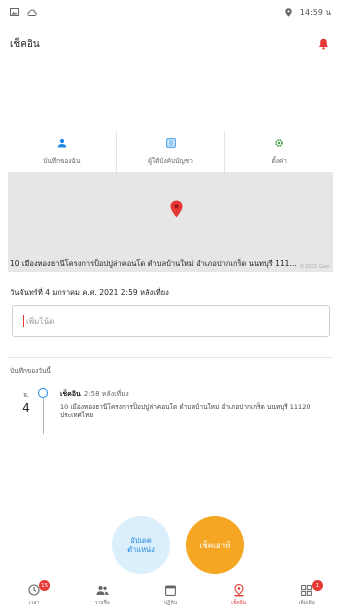 This screenshot has height=610, width=341. Describe the element at coordinates (26, 395) in the screenshot. I see `timeline-day-of-week: จ.` at that location.